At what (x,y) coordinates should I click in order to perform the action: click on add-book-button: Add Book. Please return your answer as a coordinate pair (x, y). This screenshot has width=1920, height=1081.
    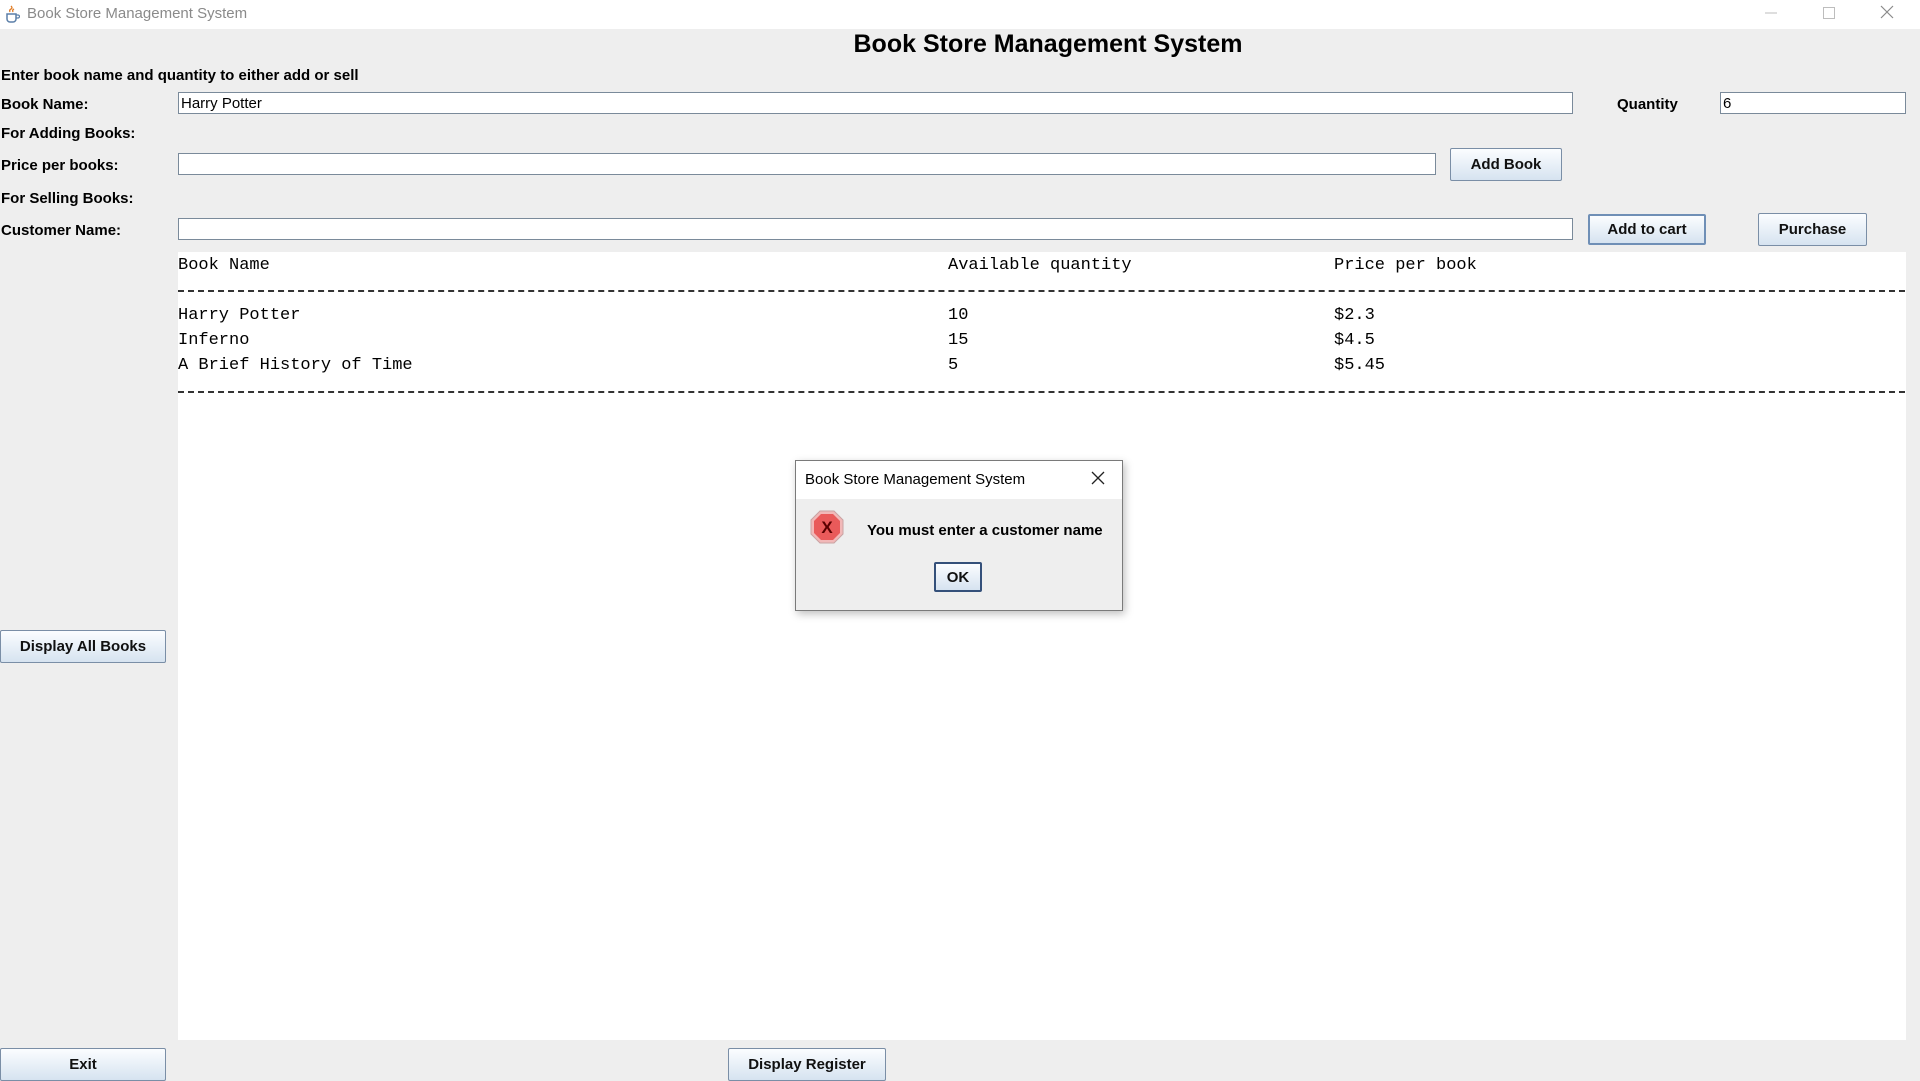
    Looking at the image, I should click on (1506, 164).